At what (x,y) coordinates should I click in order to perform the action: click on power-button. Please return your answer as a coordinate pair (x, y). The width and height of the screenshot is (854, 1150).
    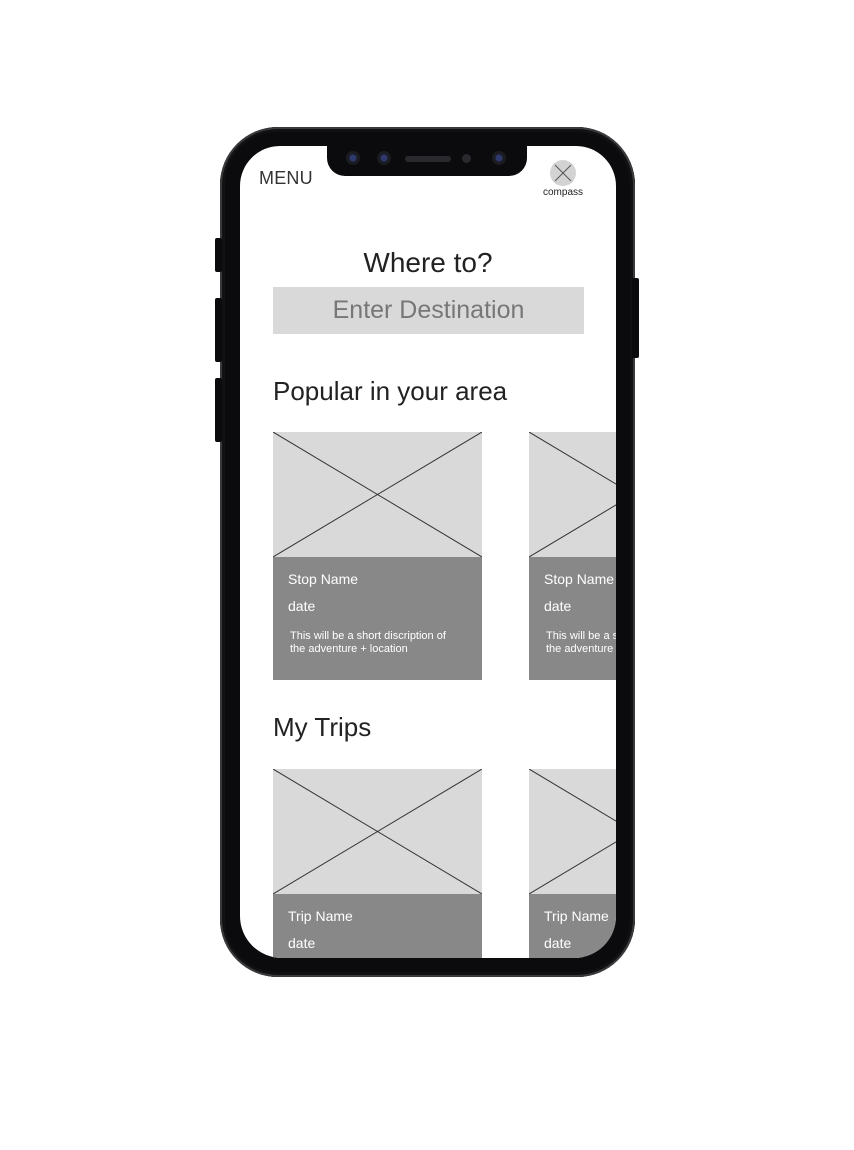
    Looking at the image, I should click on (635, 318).